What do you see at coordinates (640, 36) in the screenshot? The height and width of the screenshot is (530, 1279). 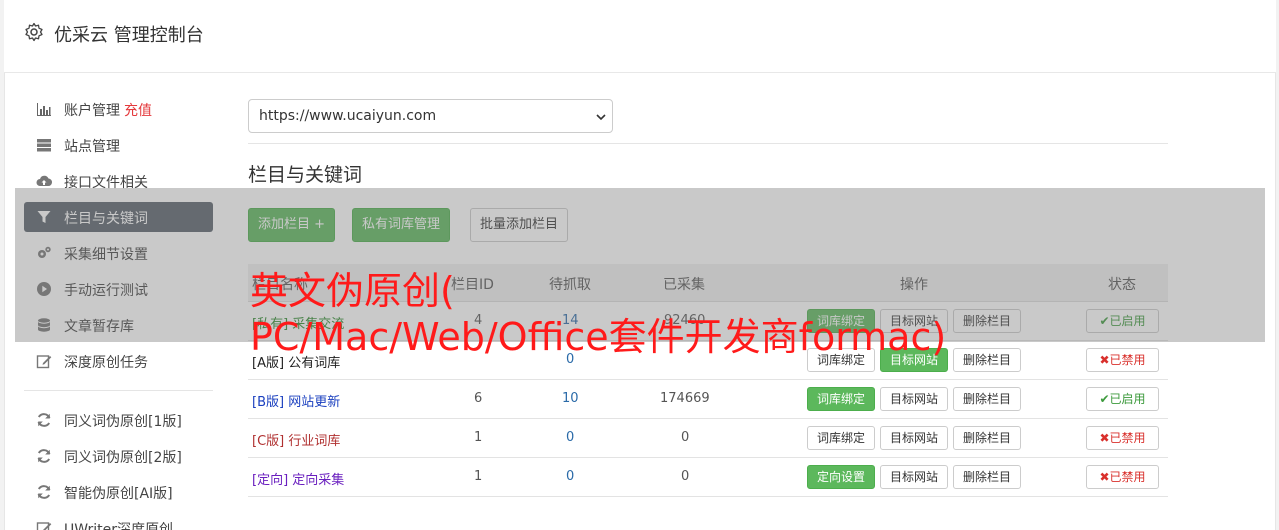 I see `top-bar: 优采云 管理控制台` at bounding box center [640, 36].